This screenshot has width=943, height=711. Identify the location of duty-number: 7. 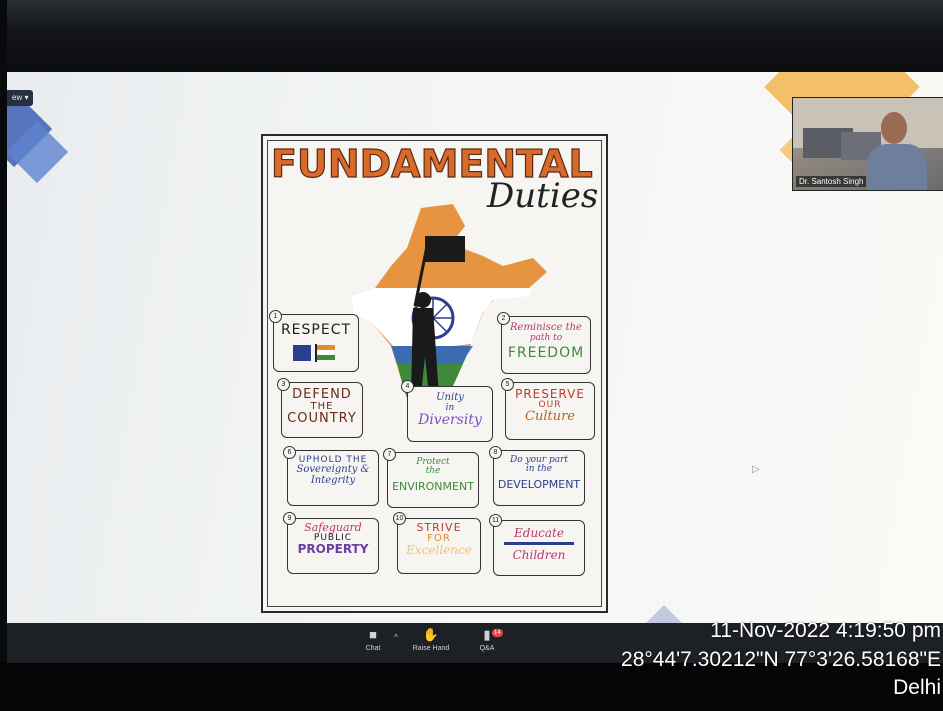
(389, 454).